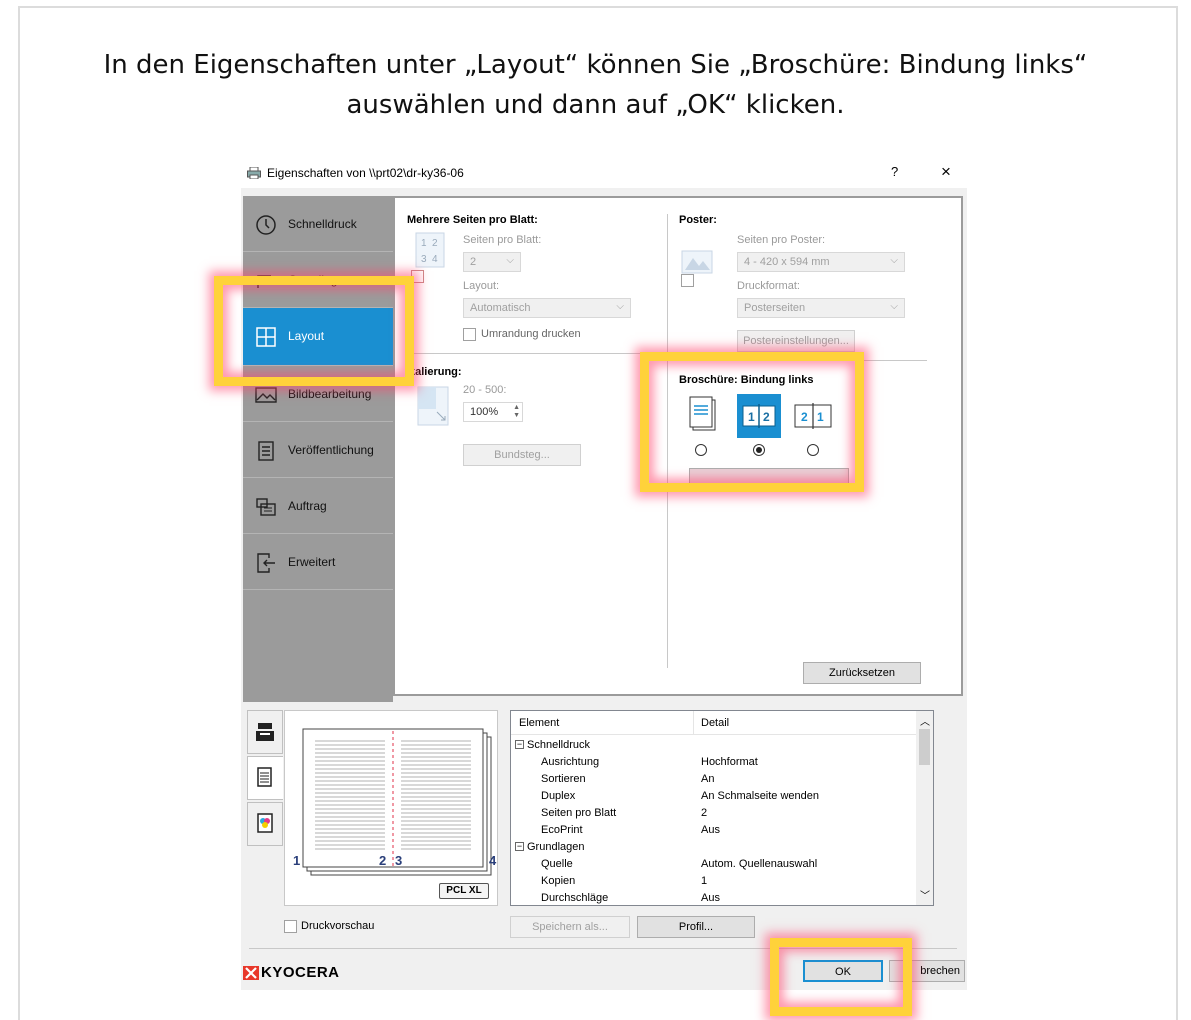 The width and height of the screenshot is (1191, 1020). Describe the element at coordinates (435, 259) in the screenshot. I see `svg-text: 4` at that location.